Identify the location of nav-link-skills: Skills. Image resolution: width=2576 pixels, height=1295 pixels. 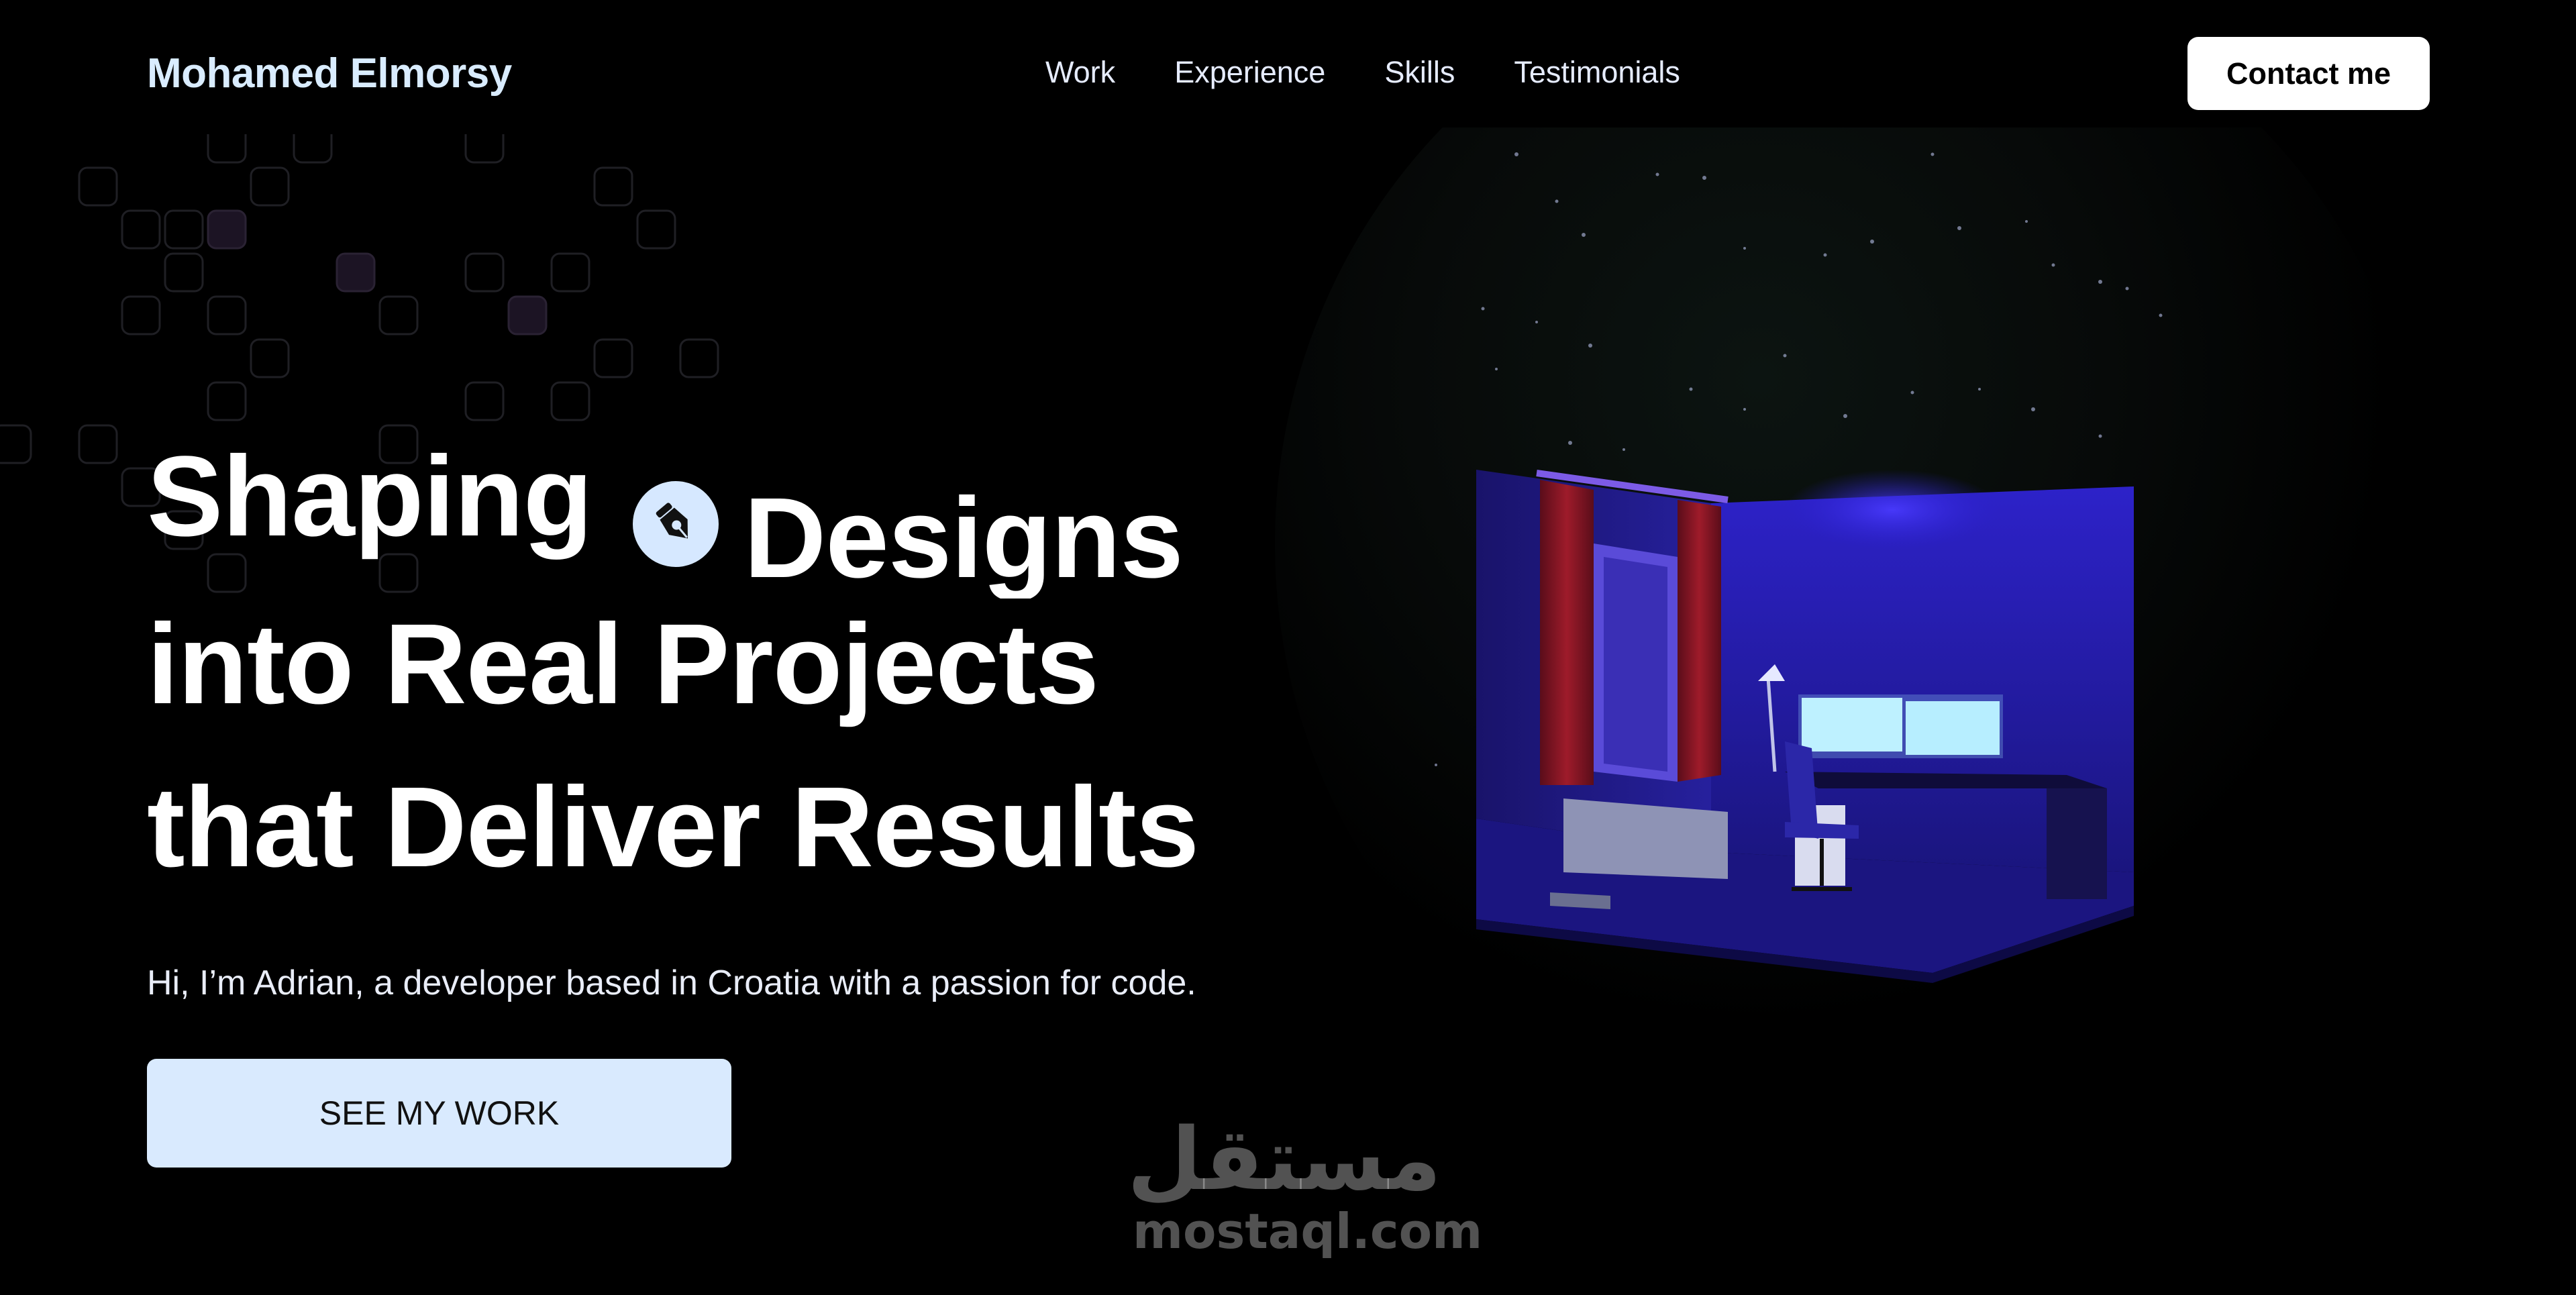
(1419, 72).